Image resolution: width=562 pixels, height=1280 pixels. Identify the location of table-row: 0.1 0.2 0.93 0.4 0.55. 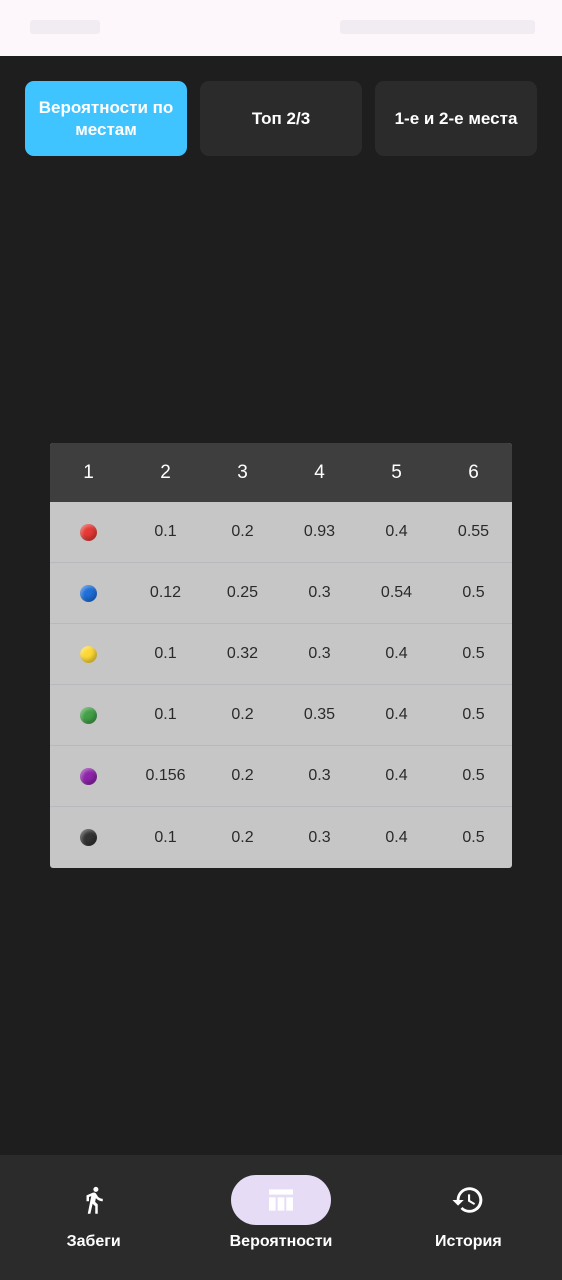
(281, 532).